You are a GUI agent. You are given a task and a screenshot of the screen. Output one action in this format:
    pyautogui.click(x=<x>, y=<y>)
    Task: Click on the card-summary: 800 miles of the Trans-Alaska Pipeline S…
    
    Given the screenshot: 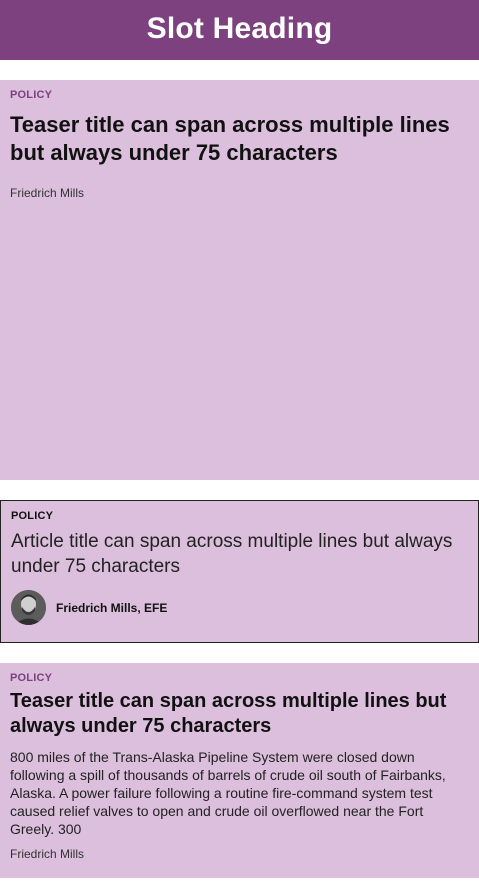 What is the action you would take?
    pyautogui.click(x=228, y=793)
    